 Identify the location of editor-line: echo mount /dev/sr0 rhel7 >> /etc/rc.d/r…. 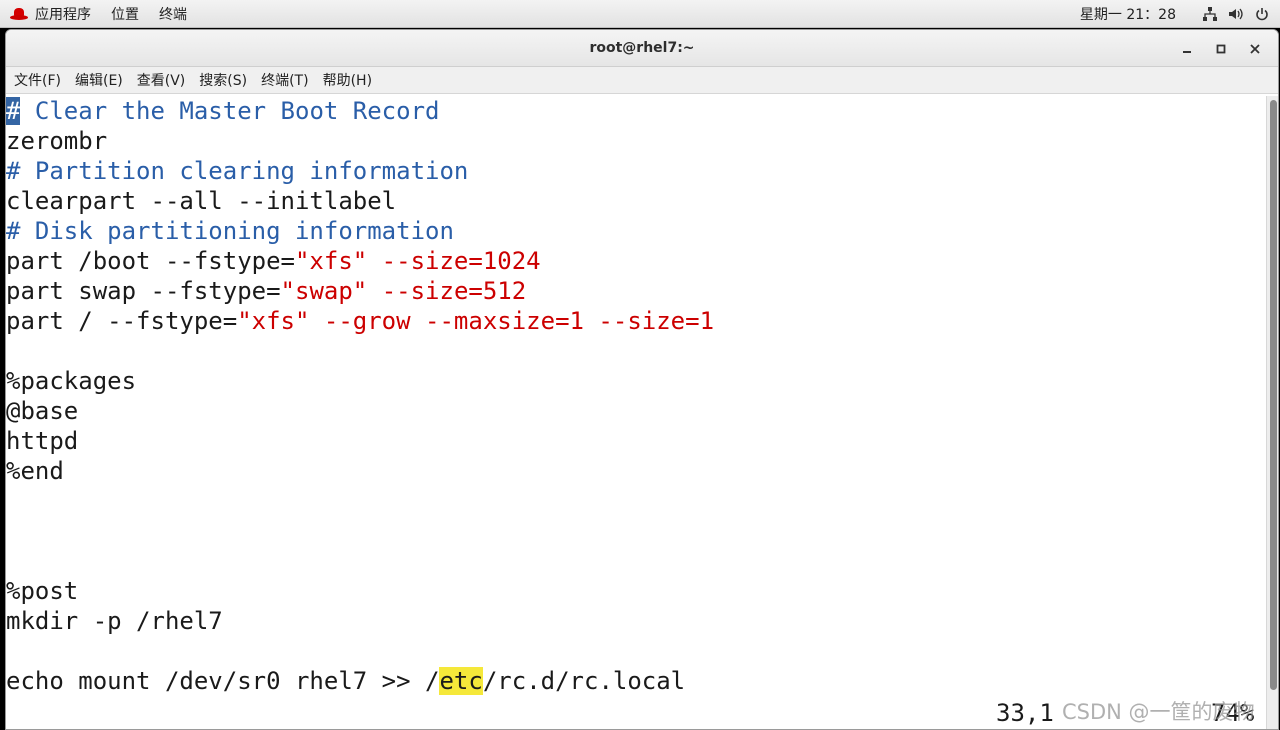
(345, 681).